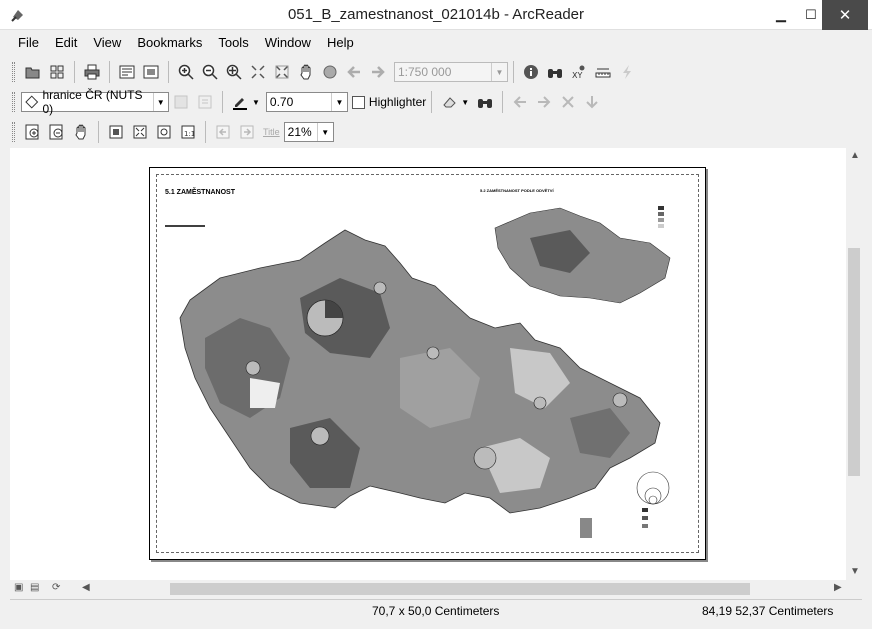  What do you see at coordinates (66, 44) in the screenshot?
I see `menu-edit: Edit` at bounding box center [66, 44].